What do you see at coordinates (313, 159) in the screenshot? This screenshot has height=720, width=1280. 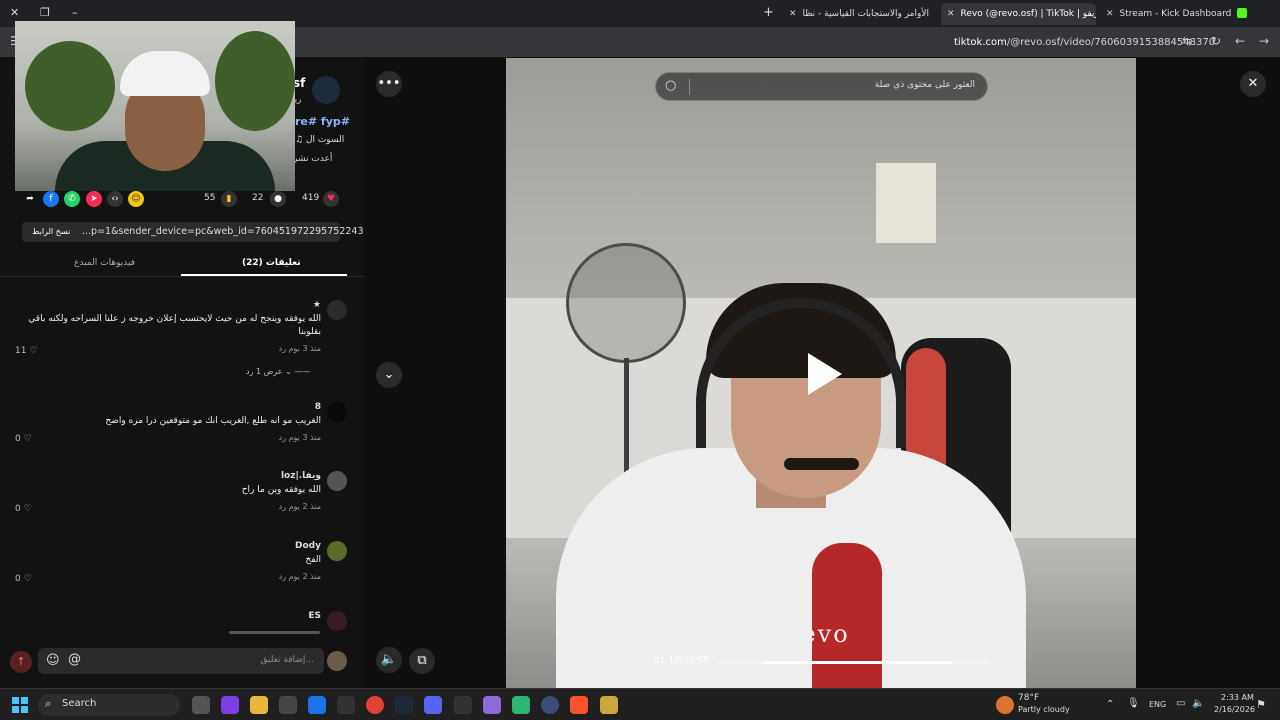 I see `repost-label: أعدت نشر` at bounding box center [313, 159].